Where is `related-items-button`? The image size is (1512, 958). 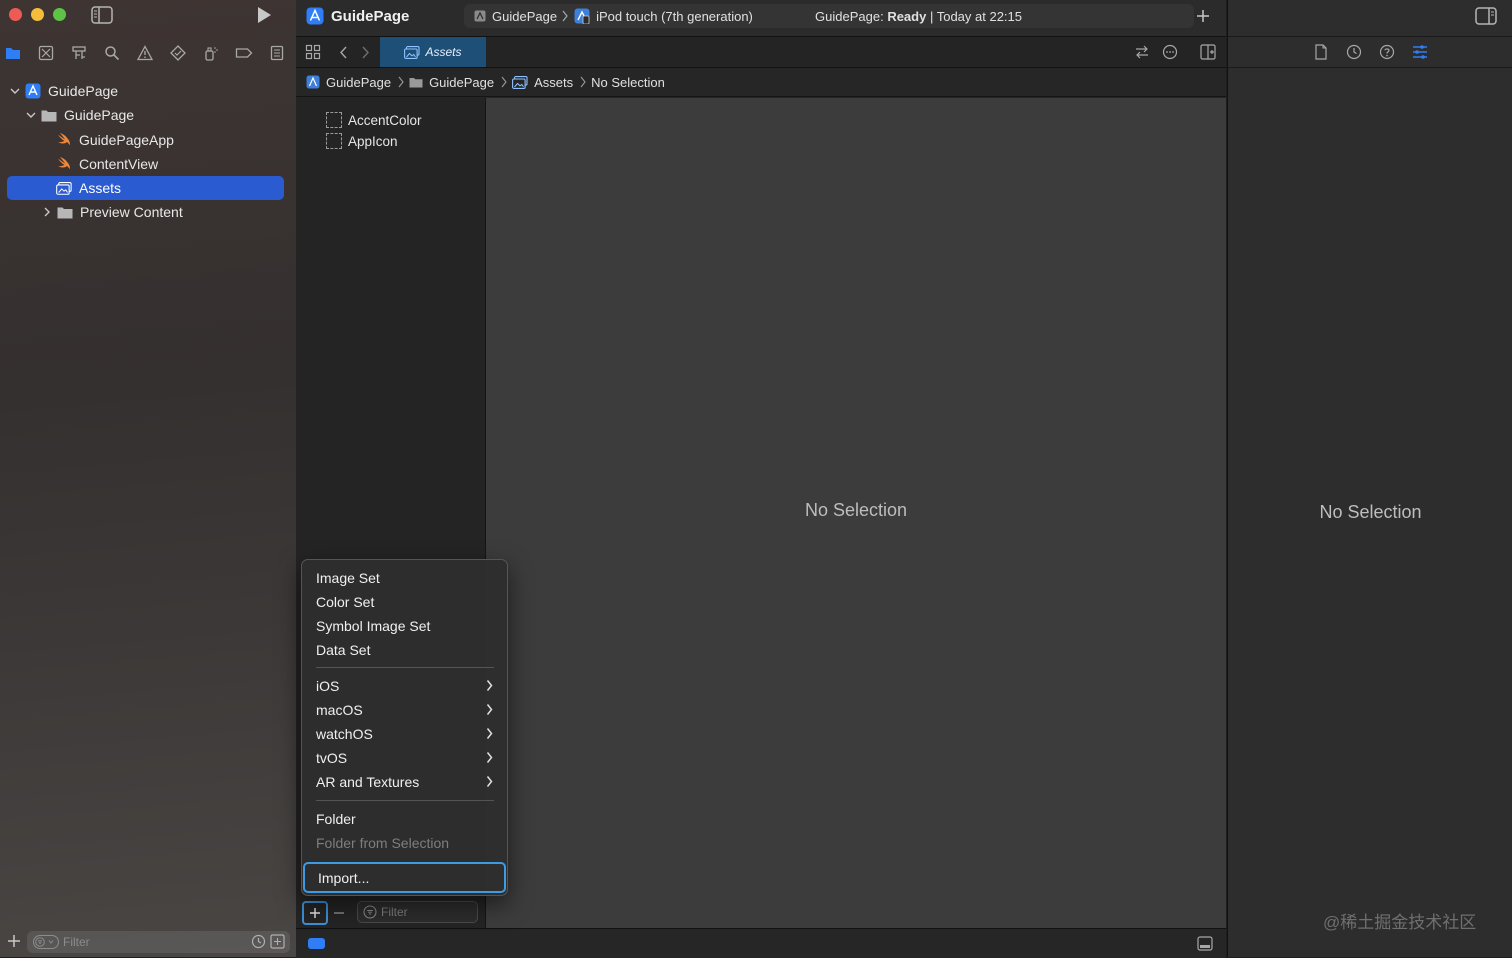
related-items-button is located at coordinates (313, 52).